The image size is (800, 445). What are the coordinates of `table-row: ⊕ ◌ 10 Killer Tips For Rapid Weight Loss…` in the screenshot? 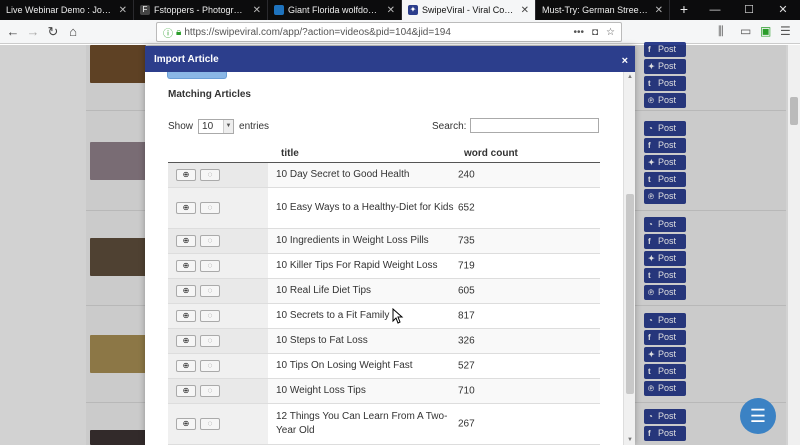 It's located at (384, 266).